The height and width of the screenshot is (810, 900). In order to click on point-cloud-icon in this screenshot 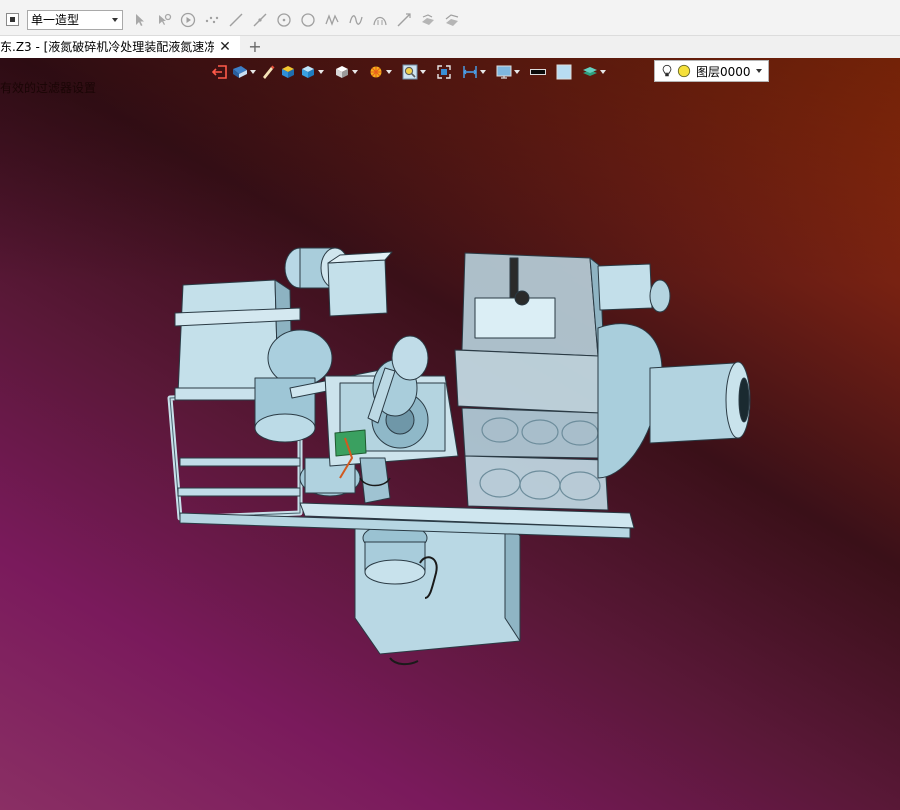, I will do `click(212, 20)`.